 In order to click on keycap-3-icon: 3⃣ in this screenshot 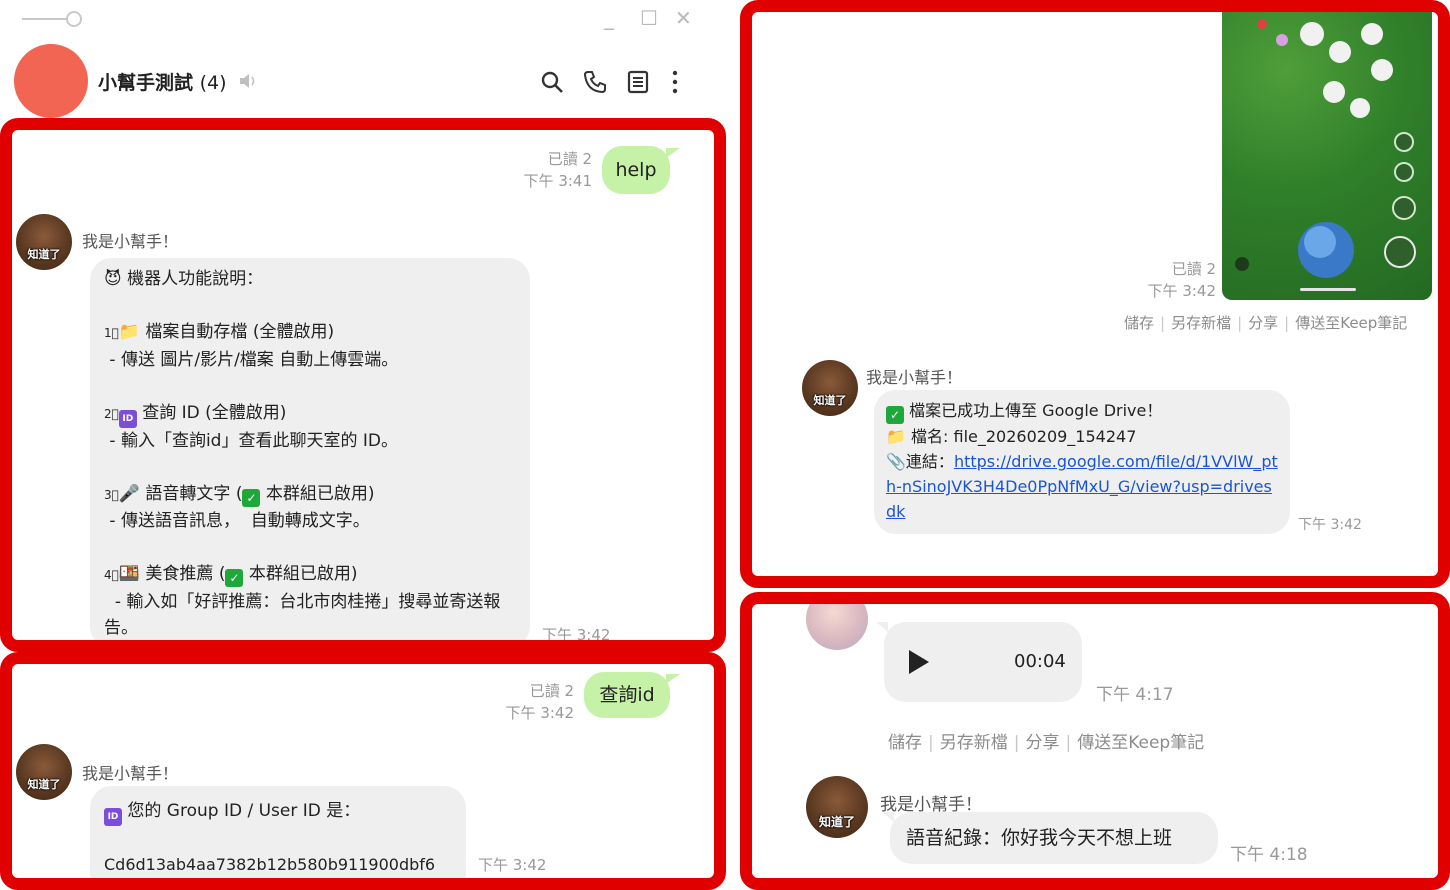, I will do `click(111, 494)`.